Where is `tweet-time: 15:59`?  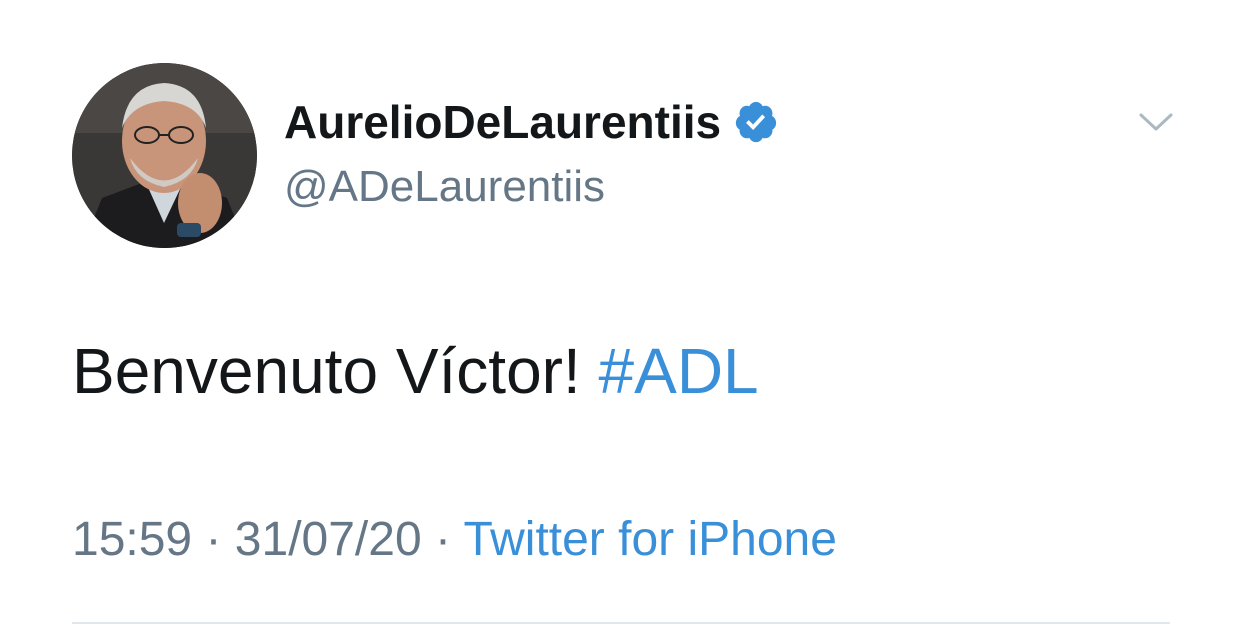 tweet-time: 15:59 is located at coordinates (132, 539).